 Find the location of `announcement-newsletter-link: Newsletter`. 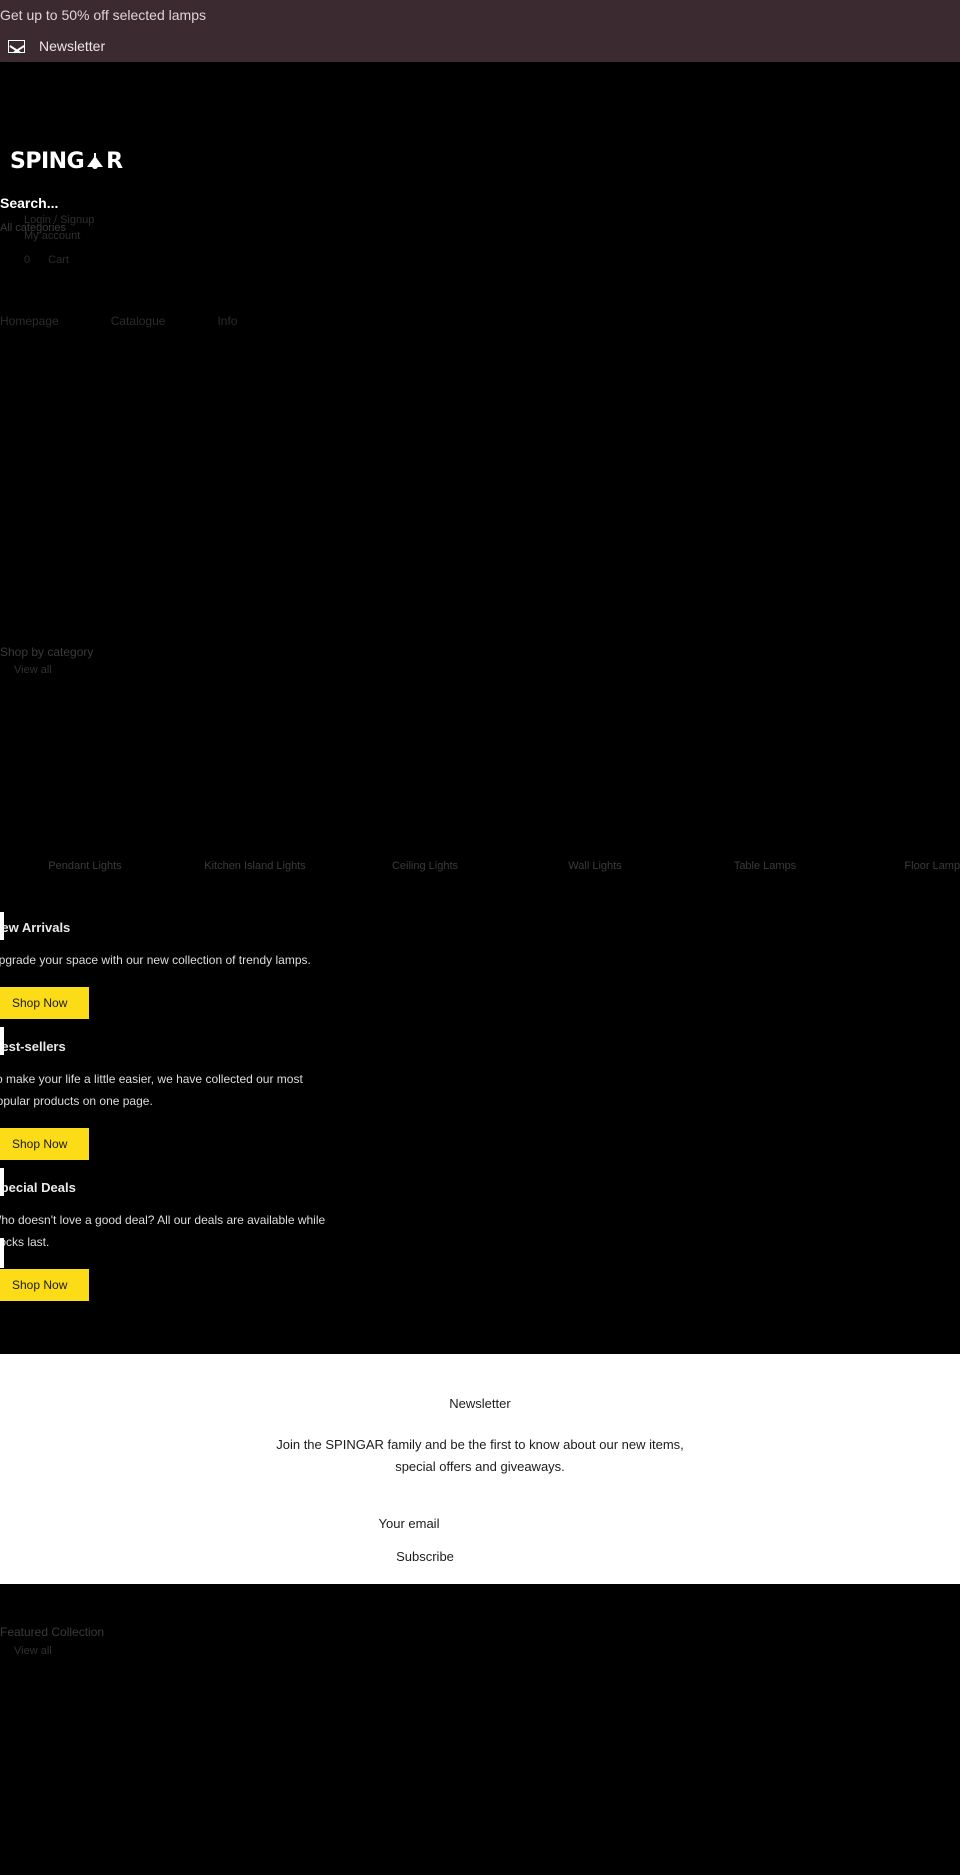

announcement-newsletter-link: Newsletter is located at coordinates (56, 46).